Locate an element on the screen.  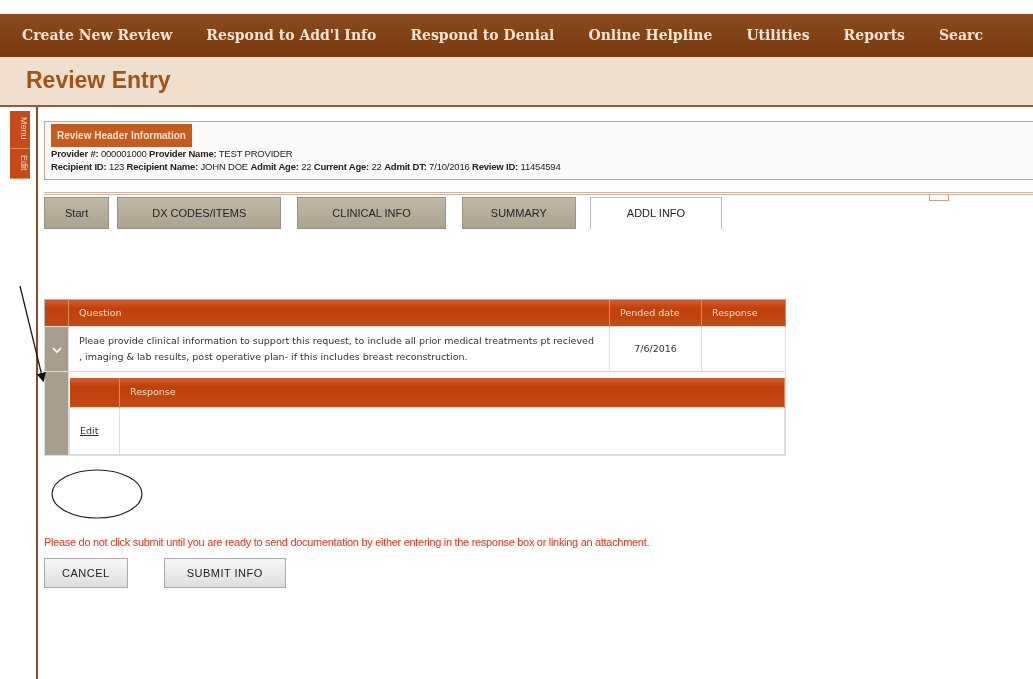
nav-link-item: Create New Review is located at coordinates (97, 35).